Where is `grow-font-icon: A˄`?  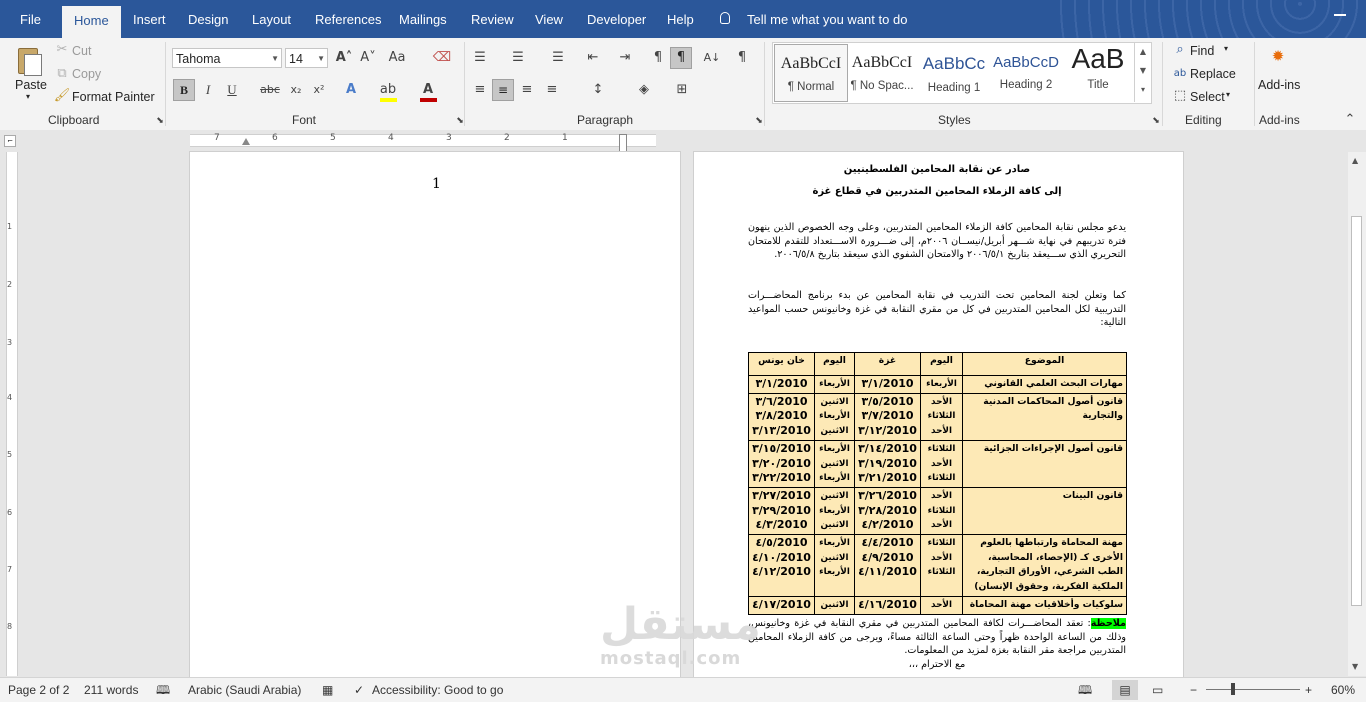 grow-font-icon: A˄ is located at coordinates (344, 58).